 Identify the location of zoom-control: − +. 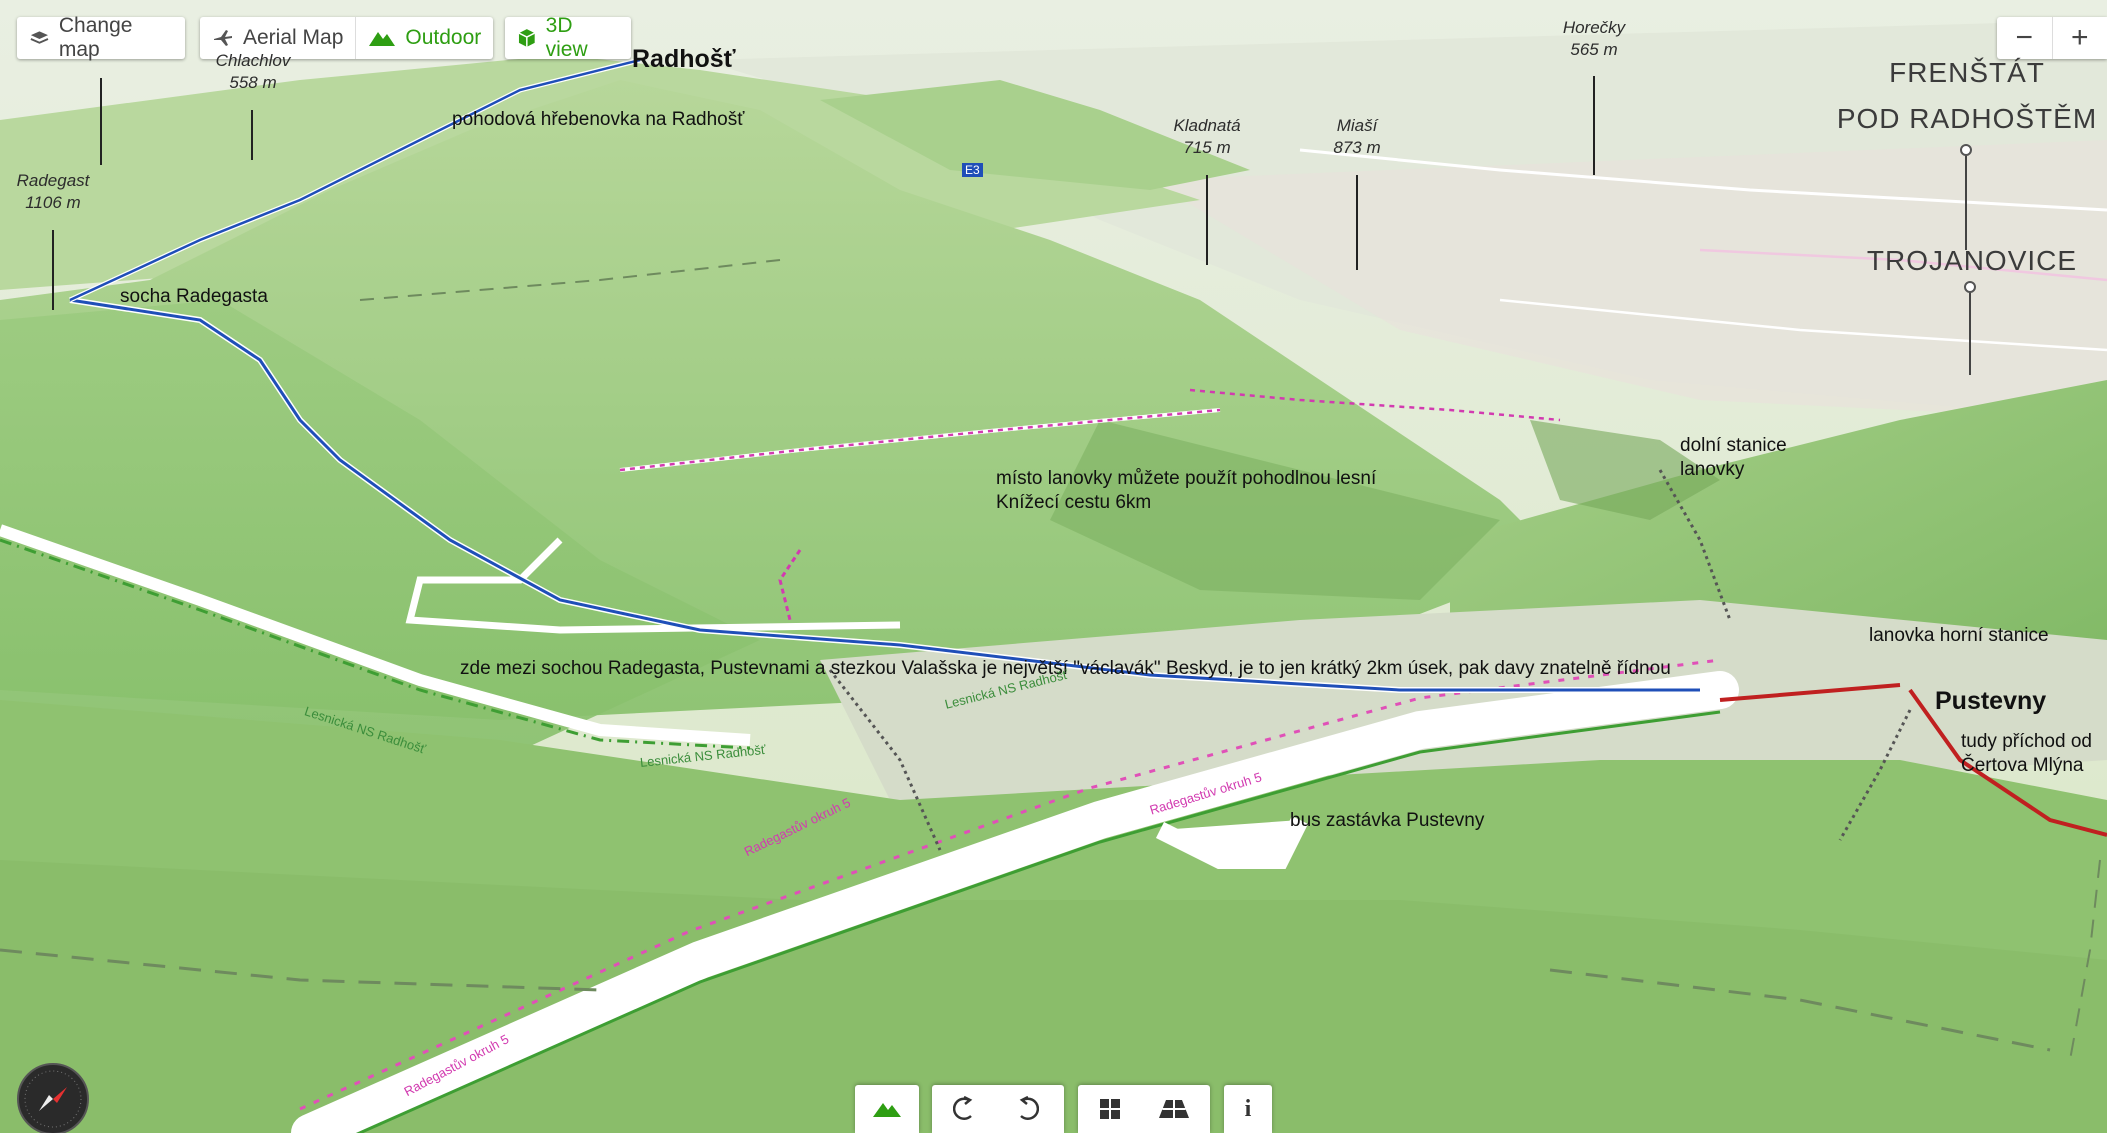
(2052, 38).